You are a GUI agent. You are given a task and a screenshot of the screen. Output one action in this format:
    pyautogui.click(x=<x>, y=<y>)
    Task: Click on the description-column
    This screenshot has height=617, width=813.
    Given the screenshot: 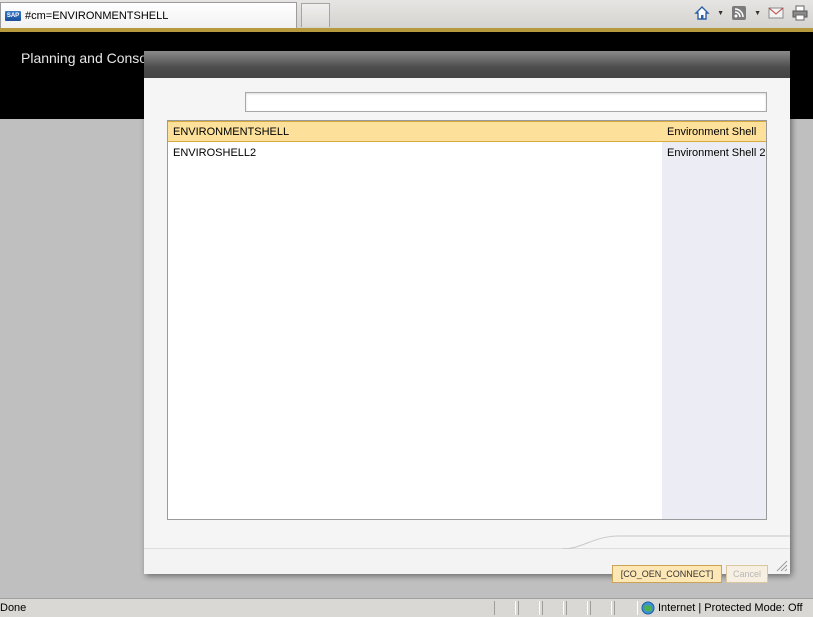 What is the action you would take?
    pyautogui.click(x=714, y=320)
    